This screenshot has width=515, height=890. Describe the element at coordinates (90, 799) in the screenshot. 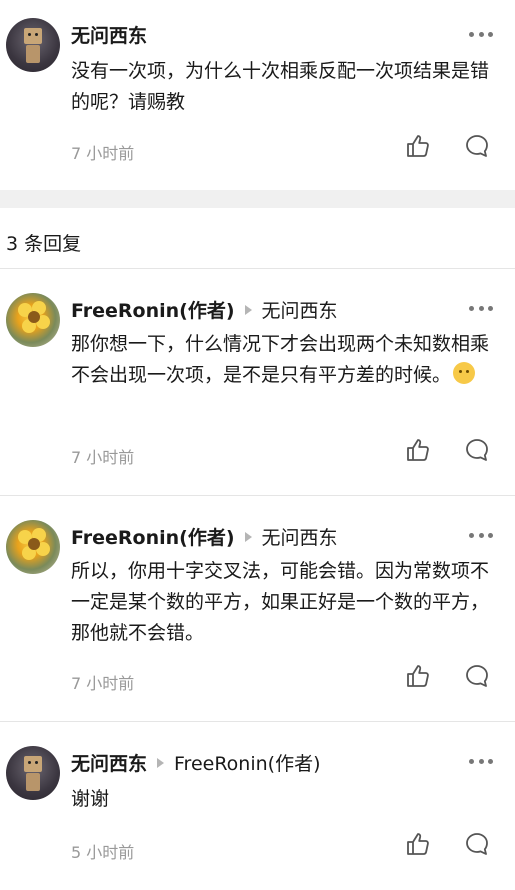

I see `reply-text: 谢谢` at that location.